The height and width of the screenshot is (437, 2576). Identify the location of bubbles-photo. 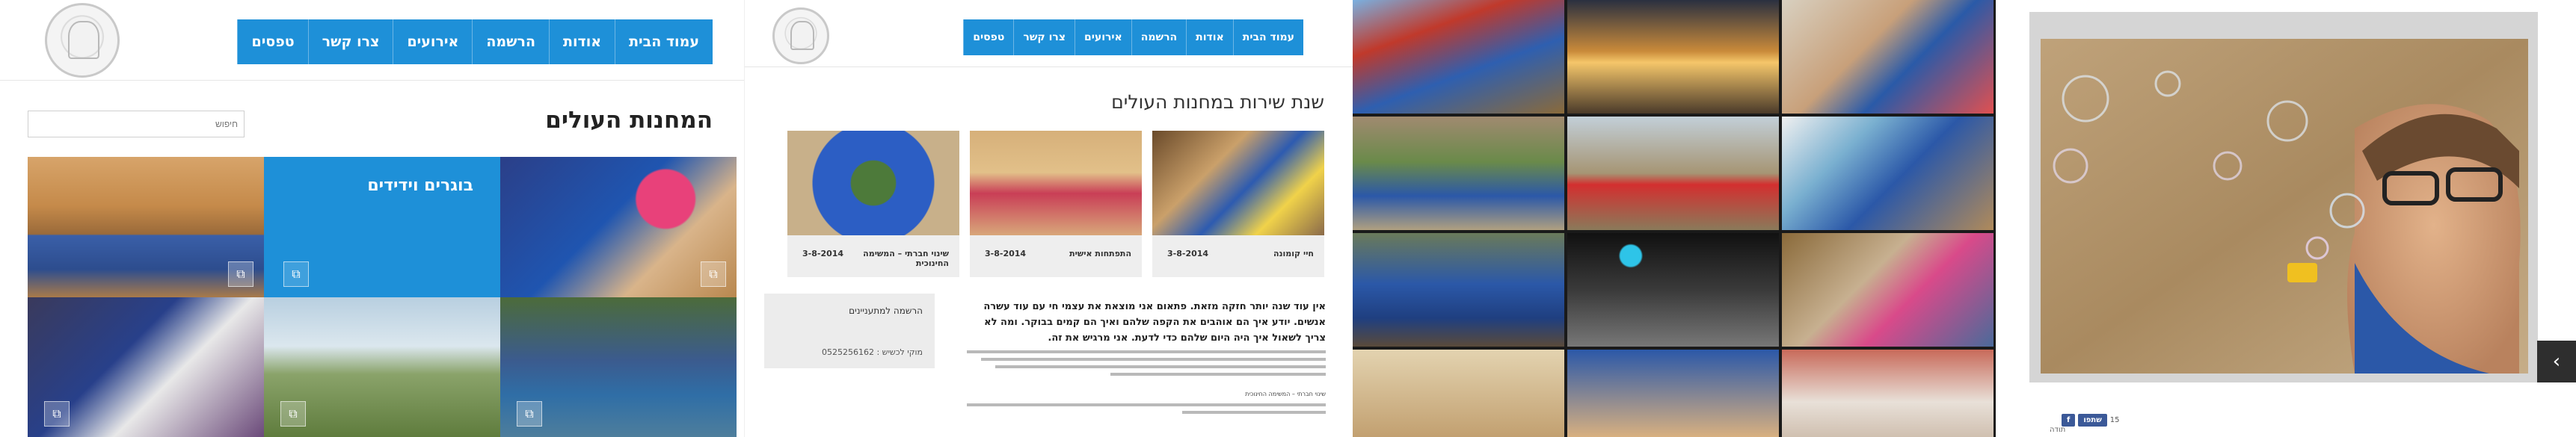
(2284, 206).